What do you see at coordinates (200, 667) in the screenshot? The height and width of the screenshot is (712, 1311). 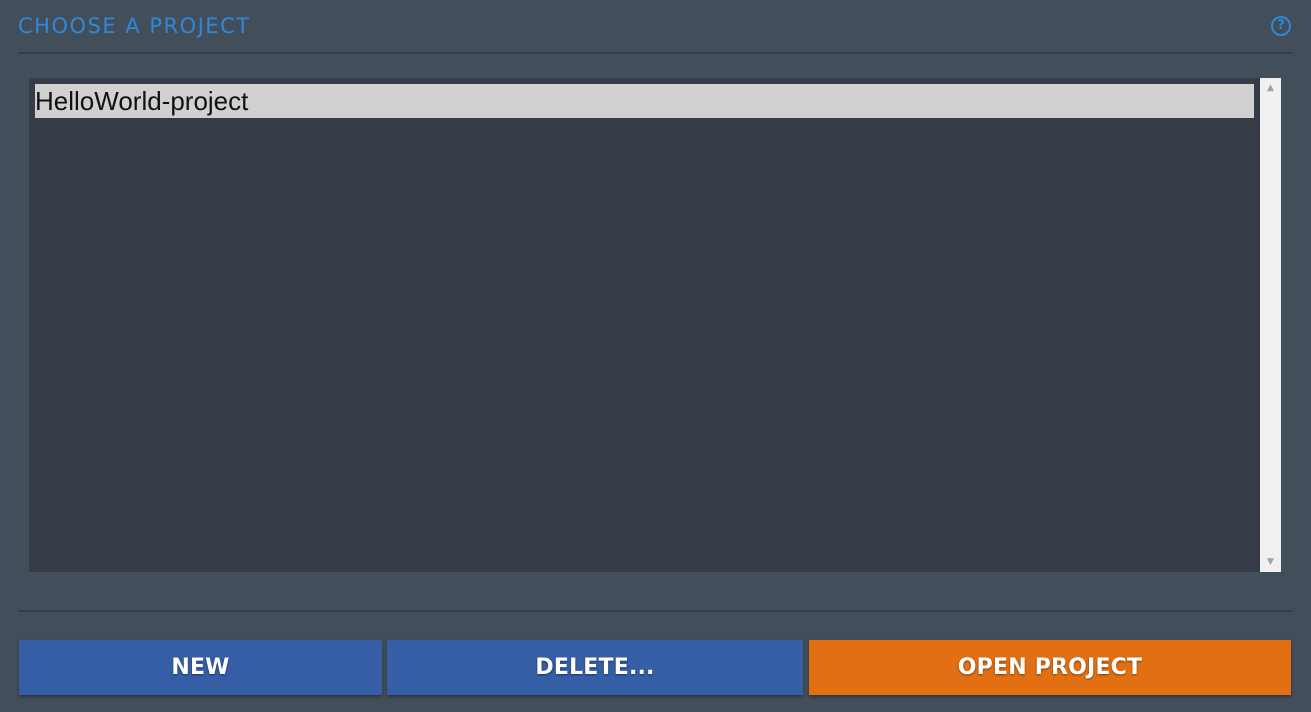 I see `new-button: NEW` at bounding box center [200, 667].